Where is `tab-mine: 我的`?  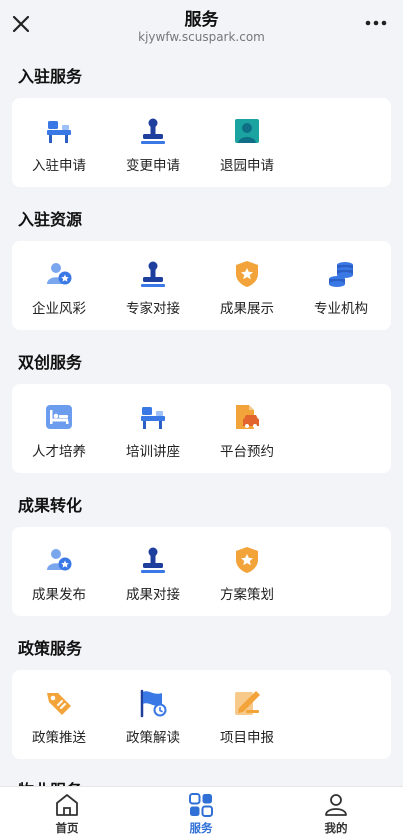
tab-mine: 我的 is located at coordinates (336, 813).